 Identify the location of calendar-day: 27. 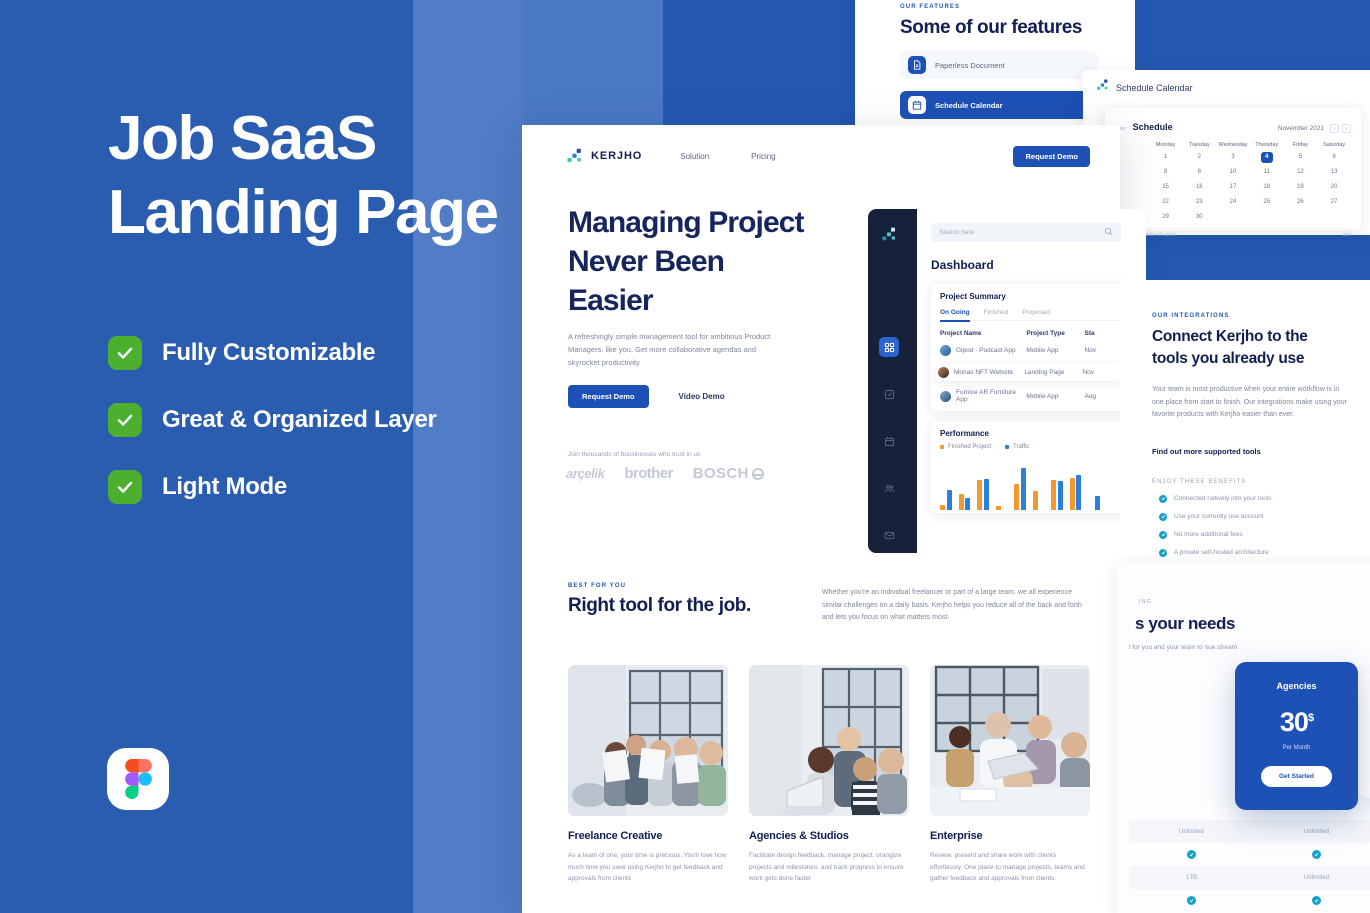
(1334, 202).